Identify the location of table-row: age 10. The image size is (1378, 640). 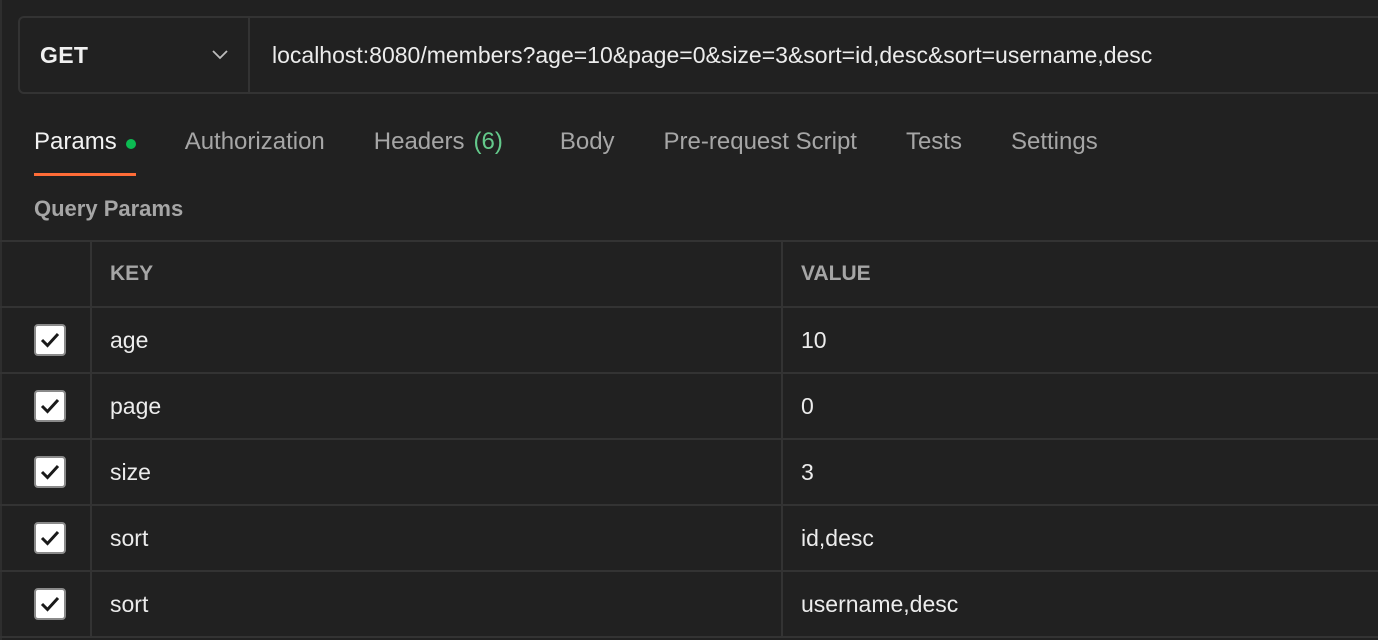
(689, 341).